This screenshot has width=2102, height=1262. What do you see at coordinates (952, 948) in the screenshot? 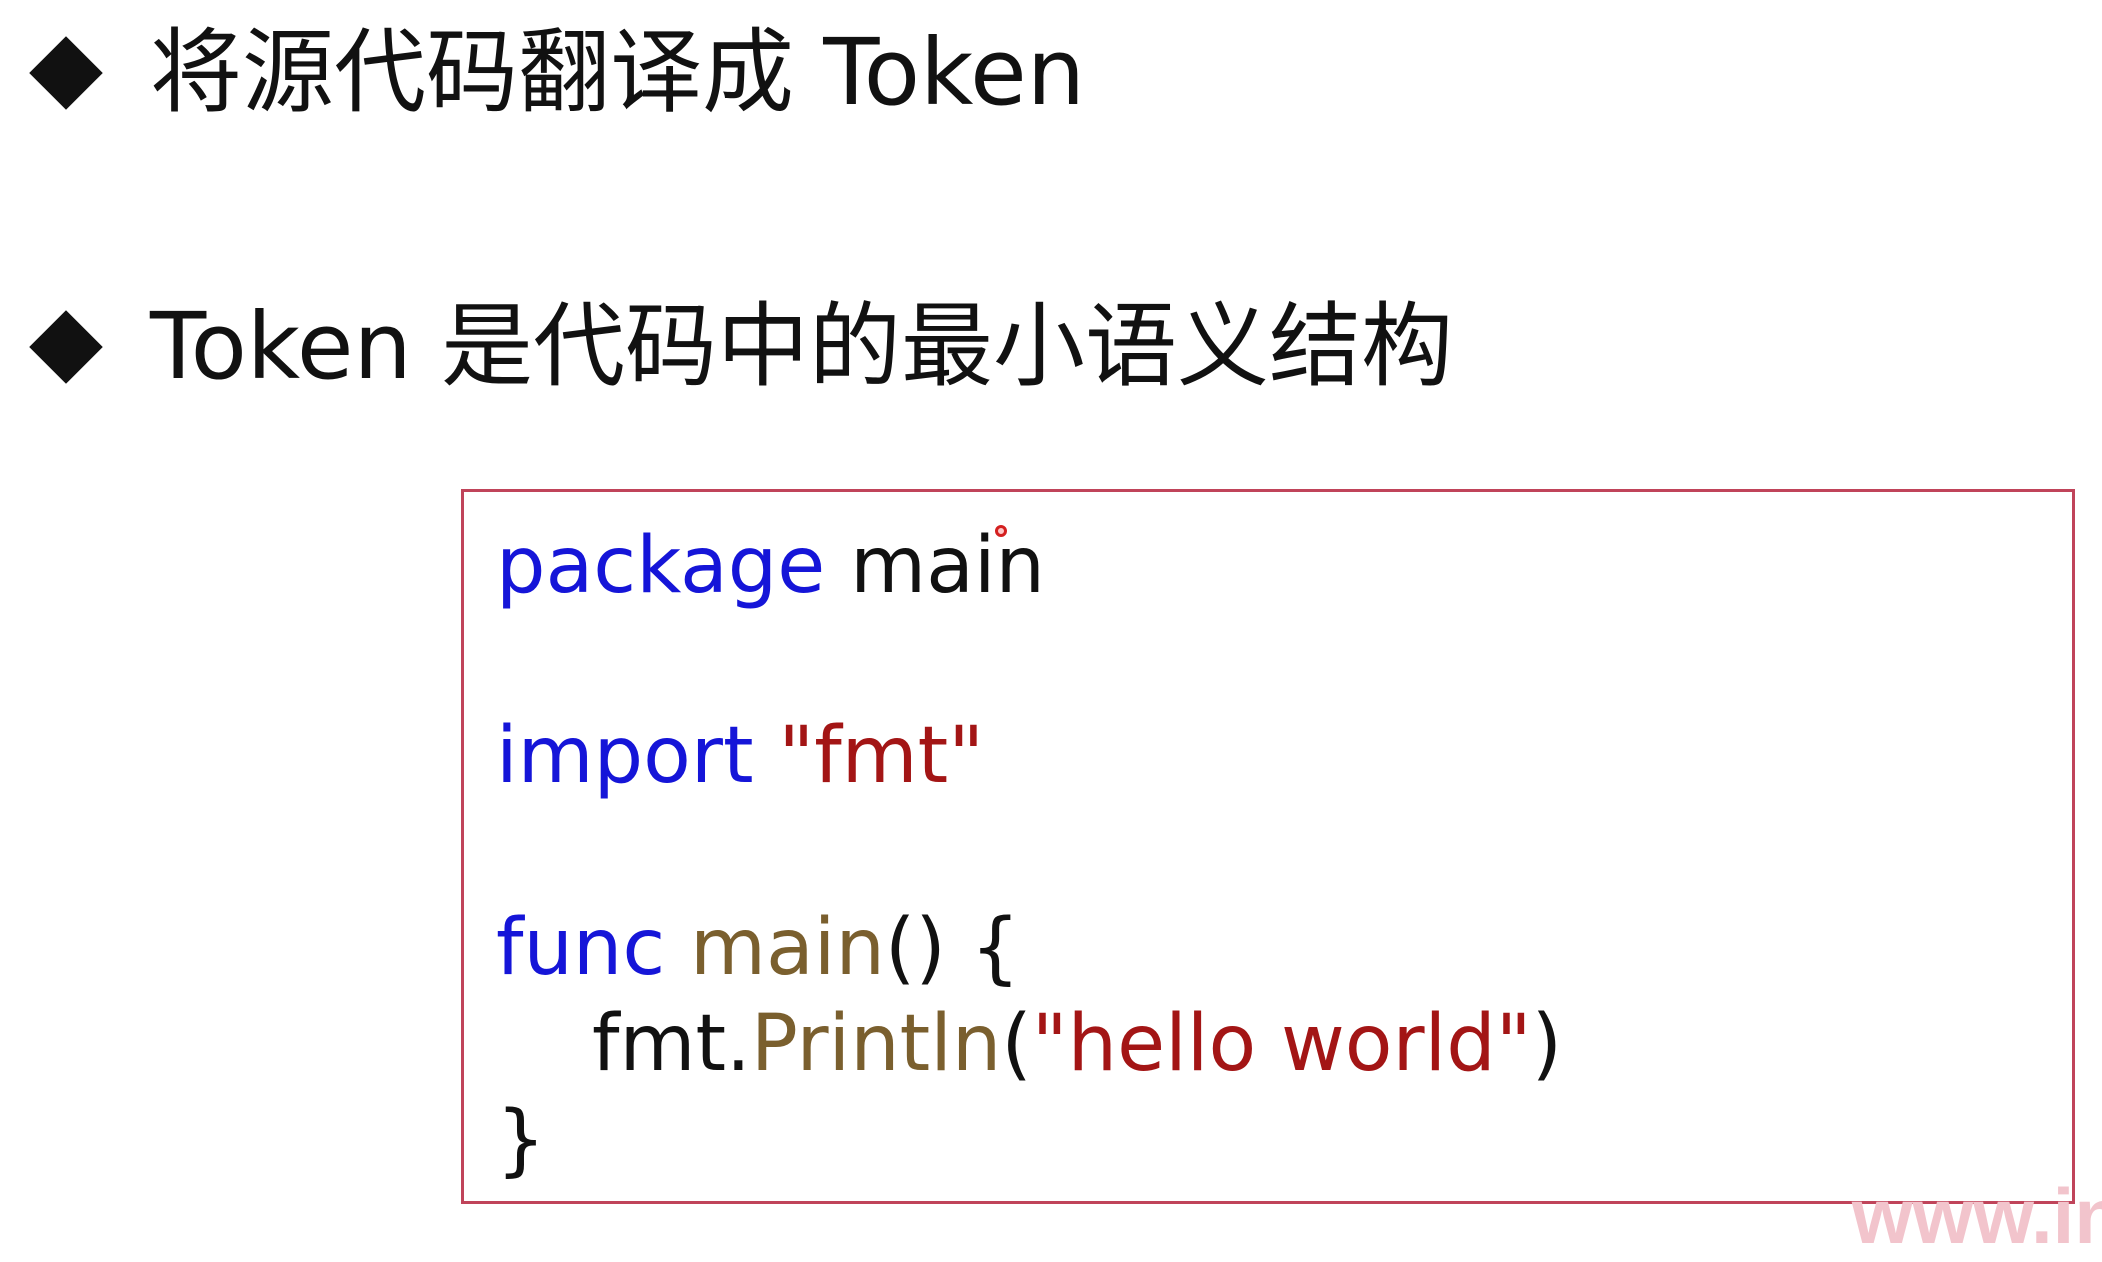
I see `func-signature: () {` at bounding box center [952, 948].